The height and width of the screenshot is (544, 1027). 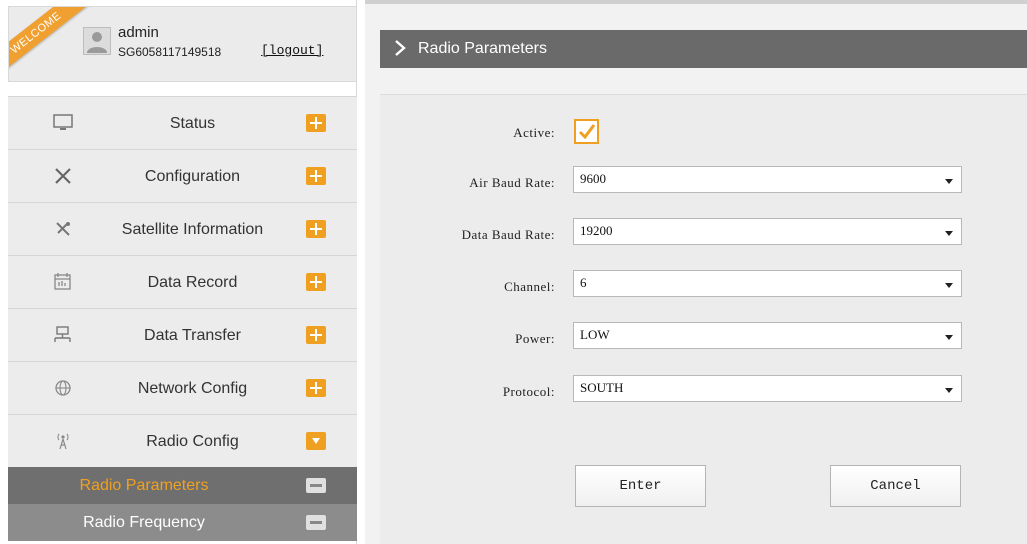 I want to click on page-title: Radio Parameters, so click(x=482, y=48).